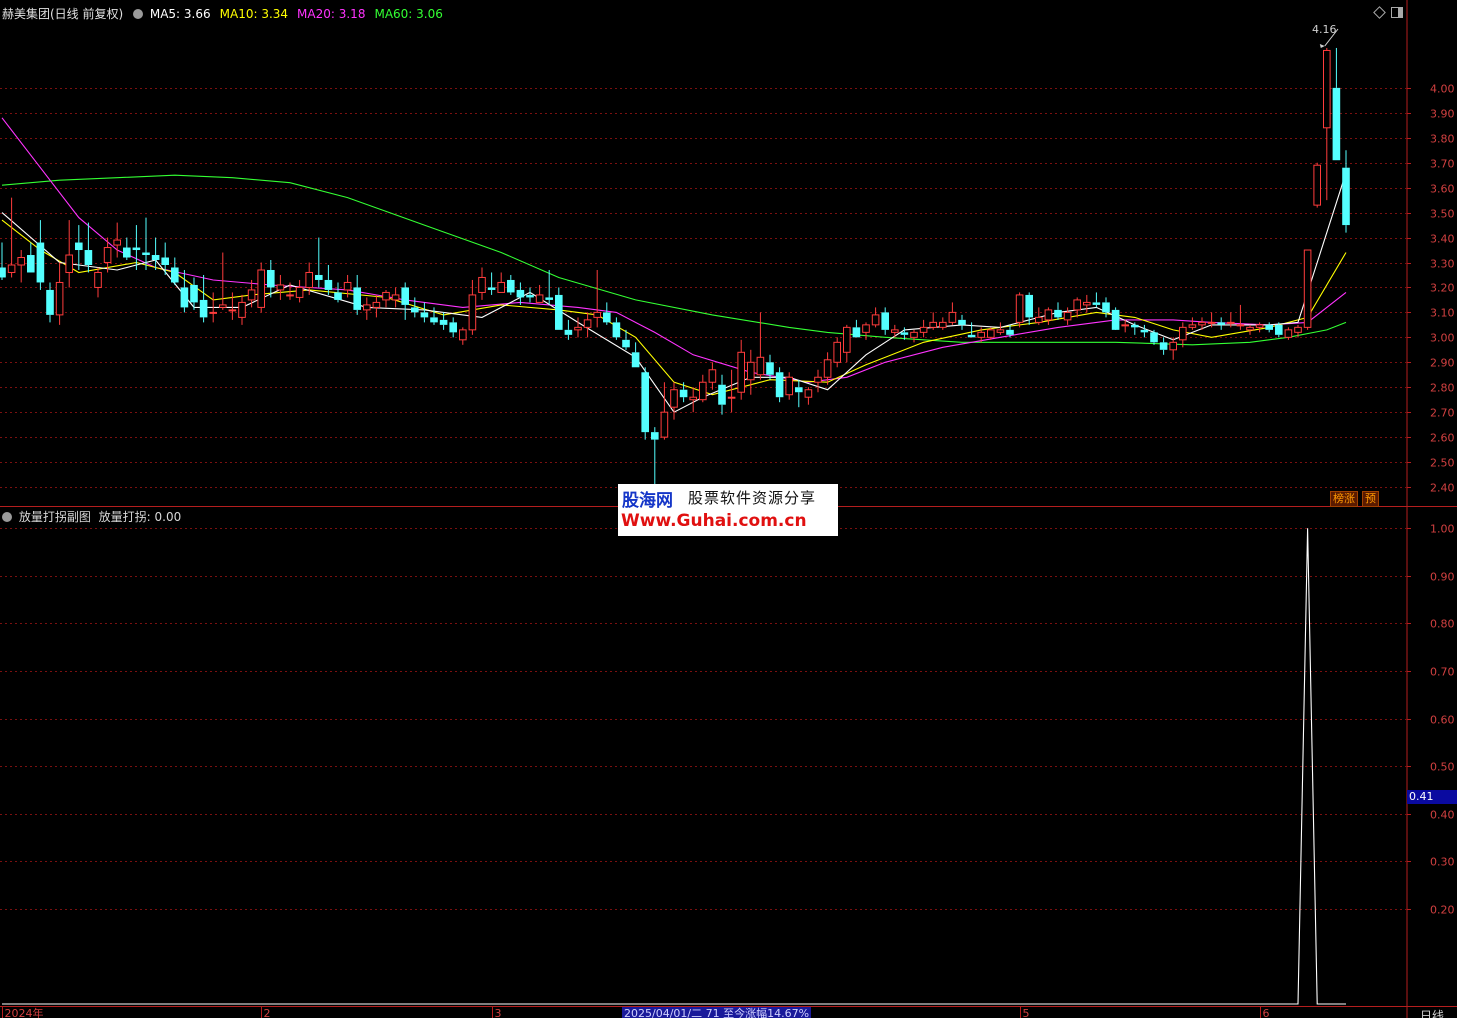 The height and width of the screenshot is (1018, 1457). Describe the element at coordinates (1344, 499) in the screenshot. I see `limit-up-badge: 榜涨` at that location.